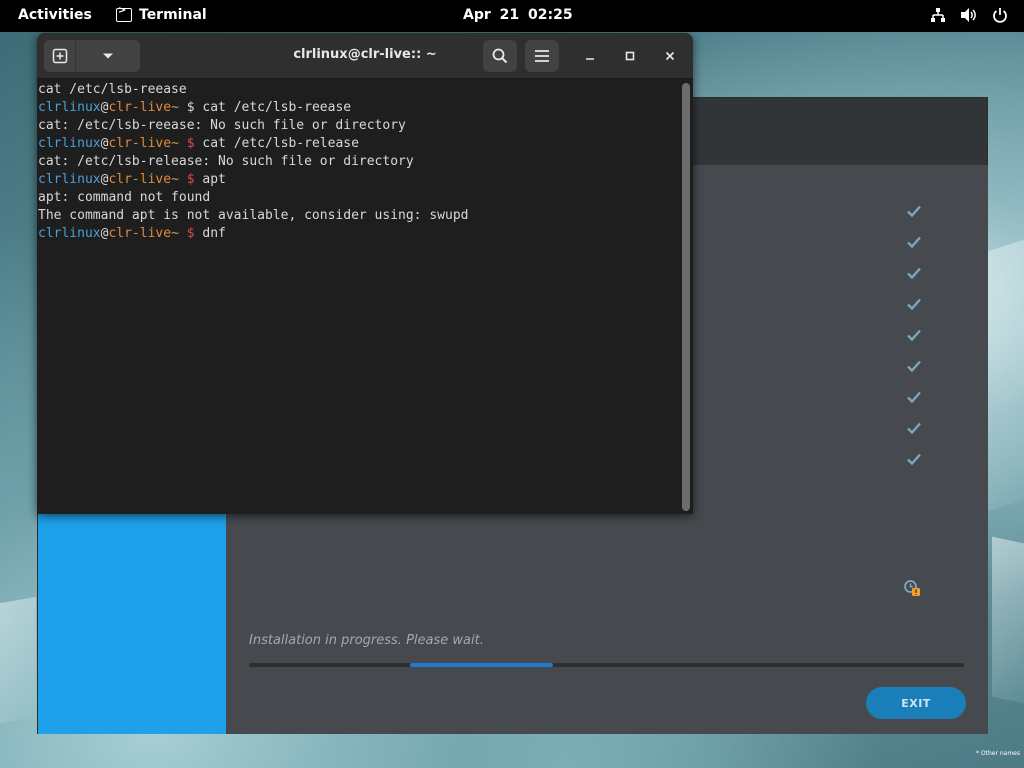 Image resolution: width=1024 pixels, height=768 pixels. I want to click on maximize-icon, so click(630, 56).